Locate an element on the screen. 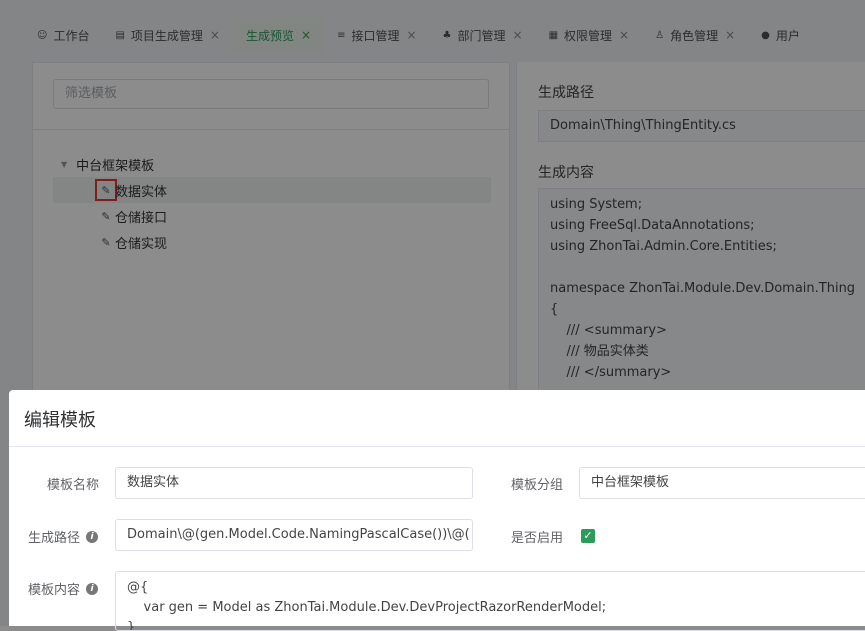 The height and width of the screenshot is (631, 865). divider is located at coordinates (437, 446).